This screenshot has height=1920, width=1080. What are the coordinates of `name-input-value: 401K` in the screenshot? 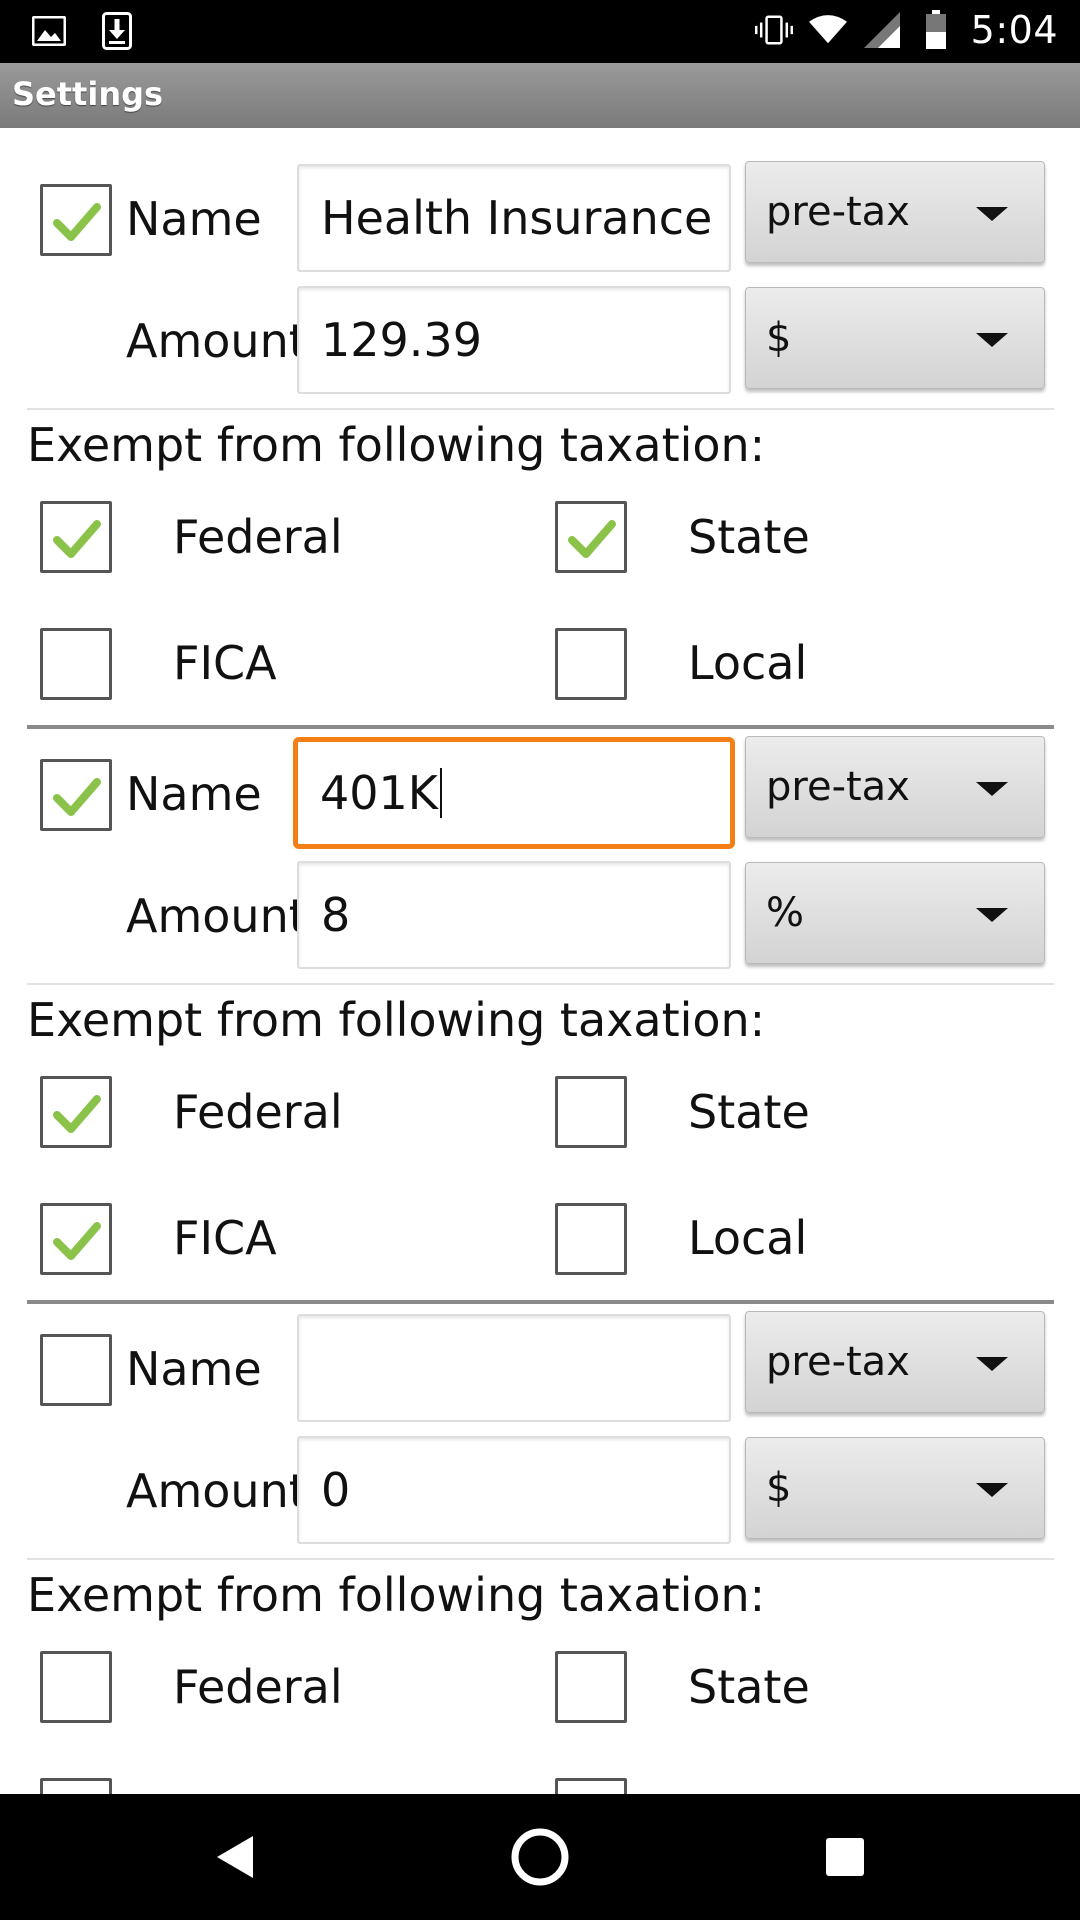 It's located at (379, 793).